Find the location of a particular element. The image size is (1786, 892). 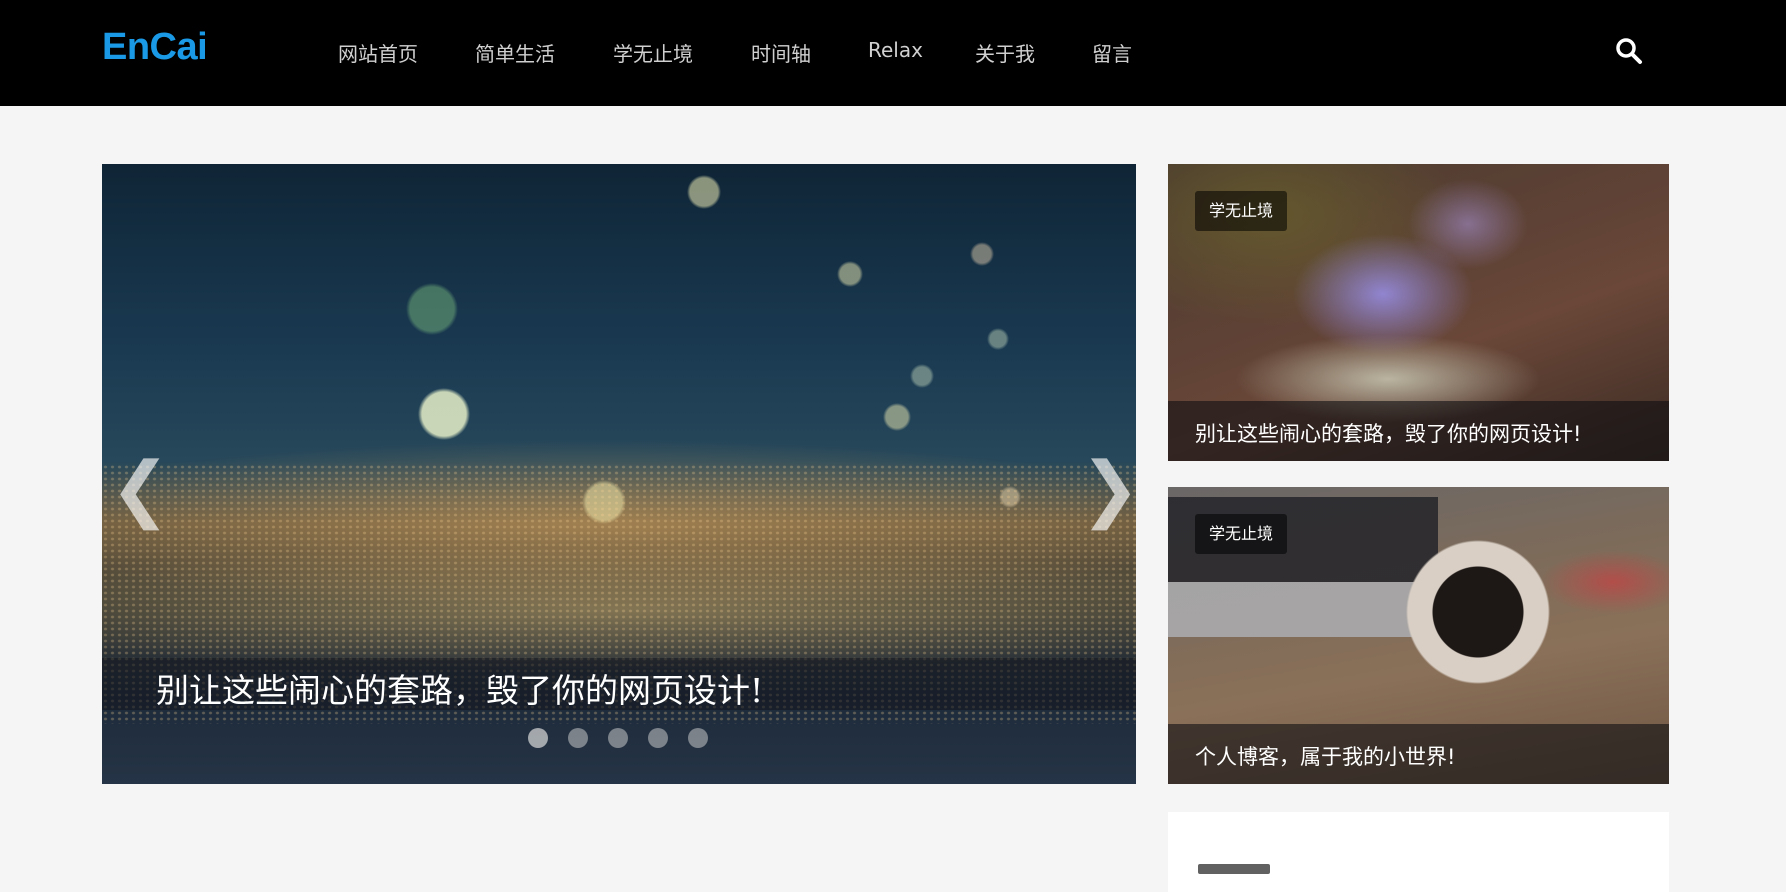

slider-caption-bar: 别让这些闹心的套路，毁了你的网页设计! is located at coordinates (619, 684).